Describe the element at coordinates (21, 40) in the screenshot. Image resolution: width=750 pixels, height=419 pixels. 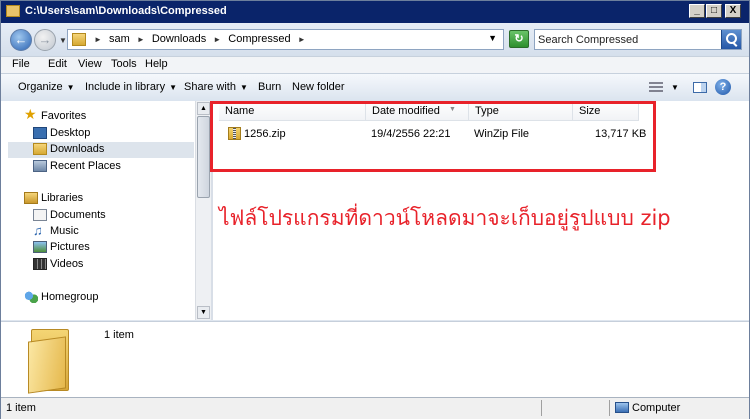
I see `back-button: ←` at that location.